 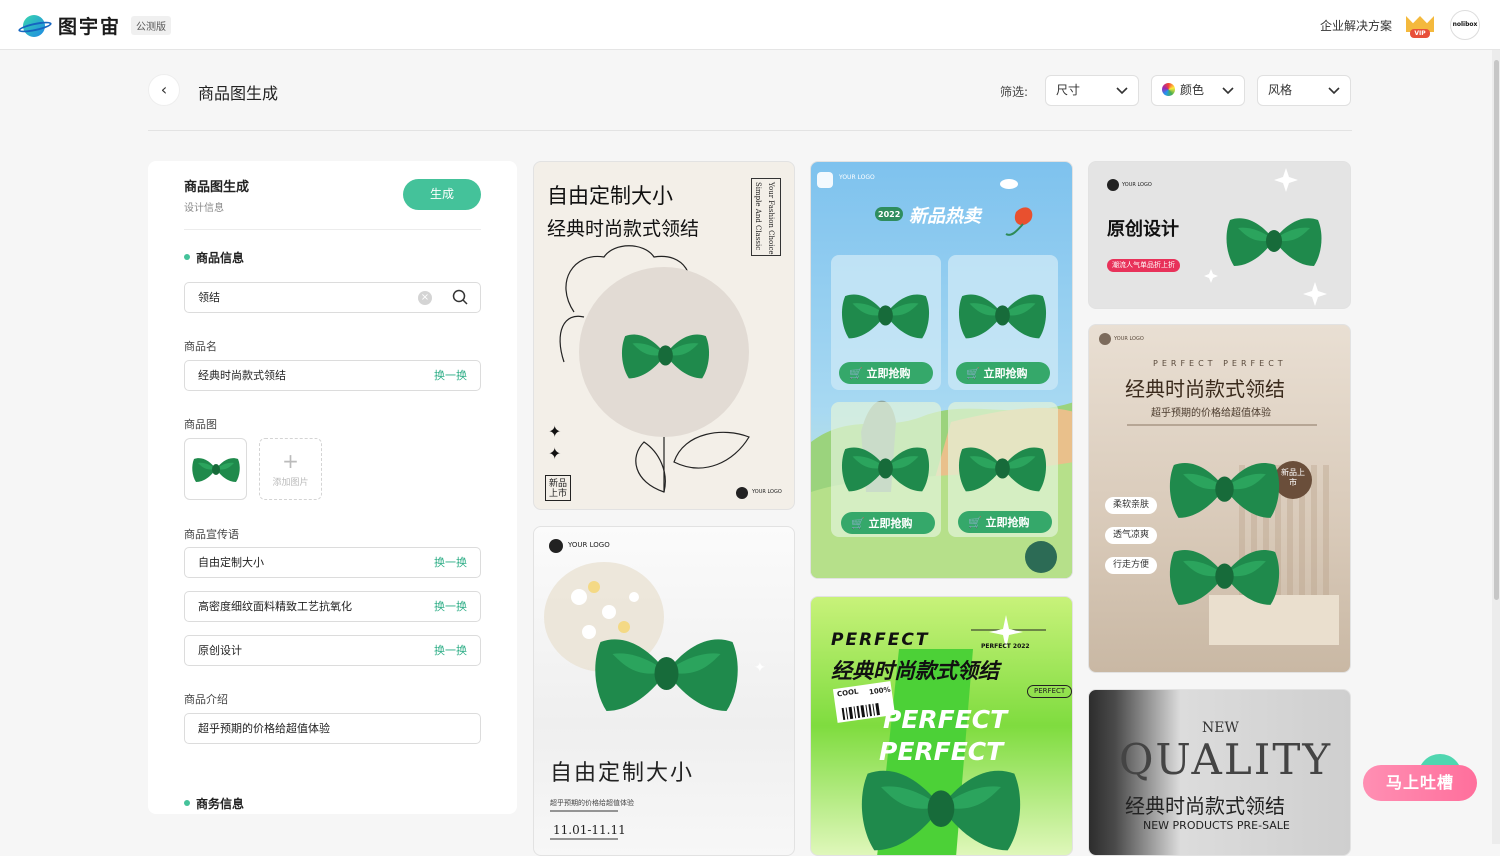 What do you see at coordinates (945, 216) in the screenshot?
I see `card-2-title: 新品热卖` at bounding box center [945, 216].